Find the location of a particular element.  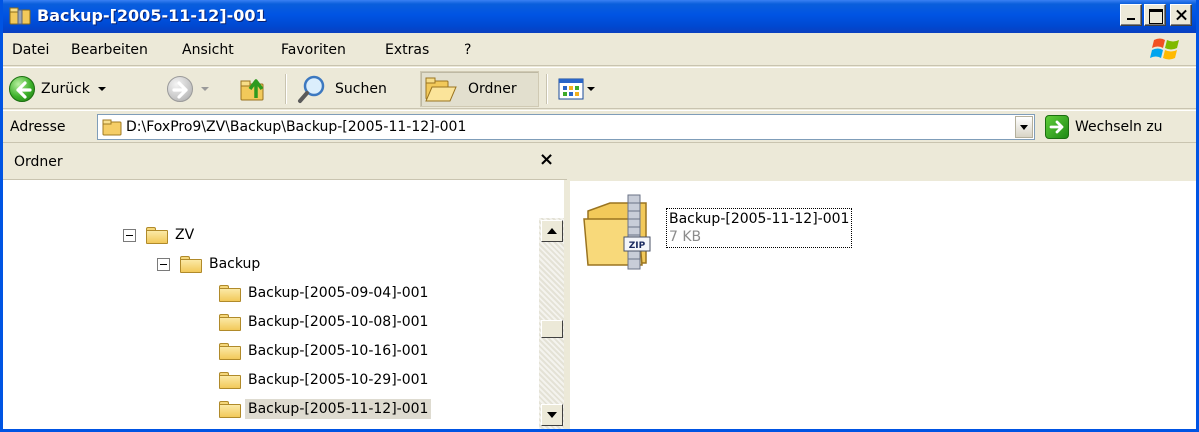

close-button is located at coordinates (1181, 15).